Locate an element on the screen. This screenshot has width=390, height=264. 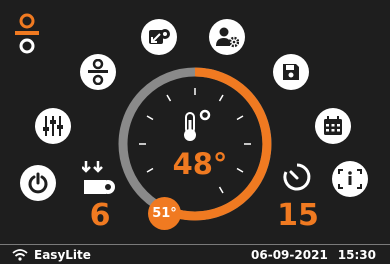
setpoint-value: 51° is located at coordinates (164, 213).